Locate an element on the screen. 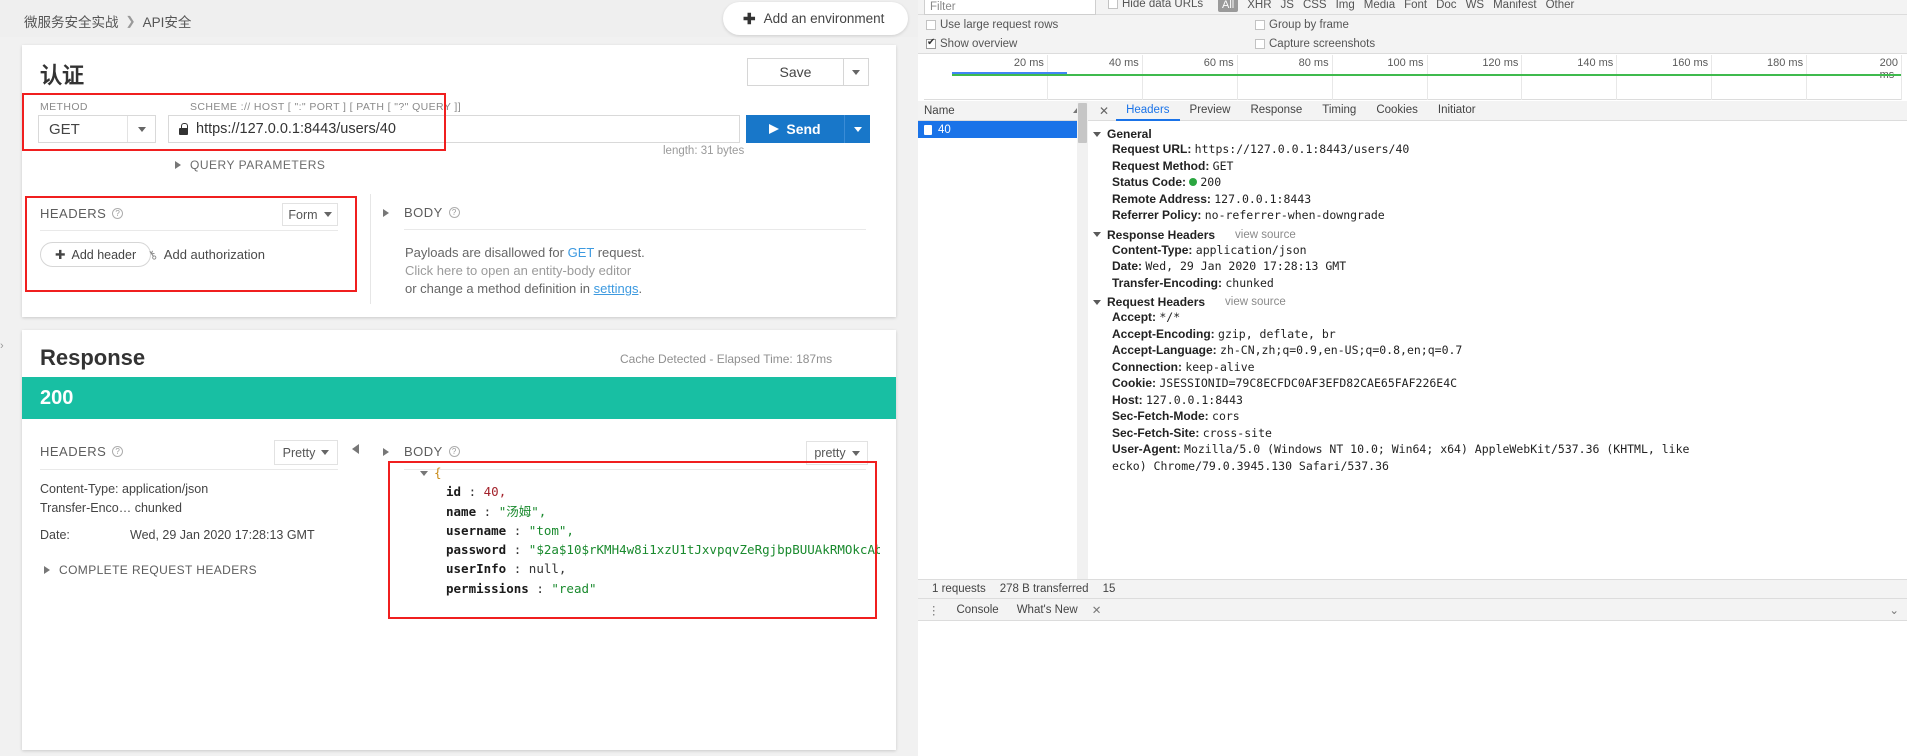 The width and height of the screenshot is (1907, 756). add-header-button: ✚ Add header is located at coordinates (96, 254).